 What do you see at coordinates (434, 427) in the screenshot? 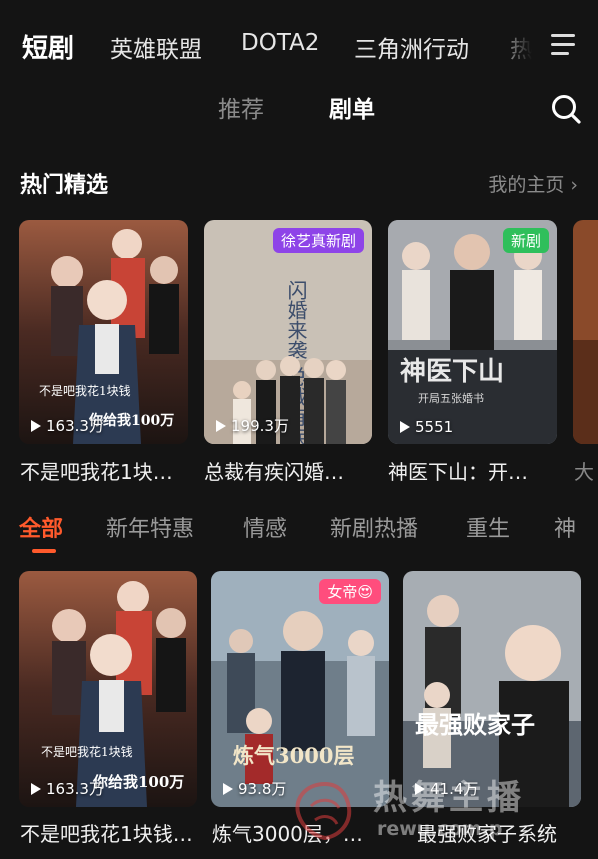
I see `play-count-text: 5551` at bounding box center [434, 427].